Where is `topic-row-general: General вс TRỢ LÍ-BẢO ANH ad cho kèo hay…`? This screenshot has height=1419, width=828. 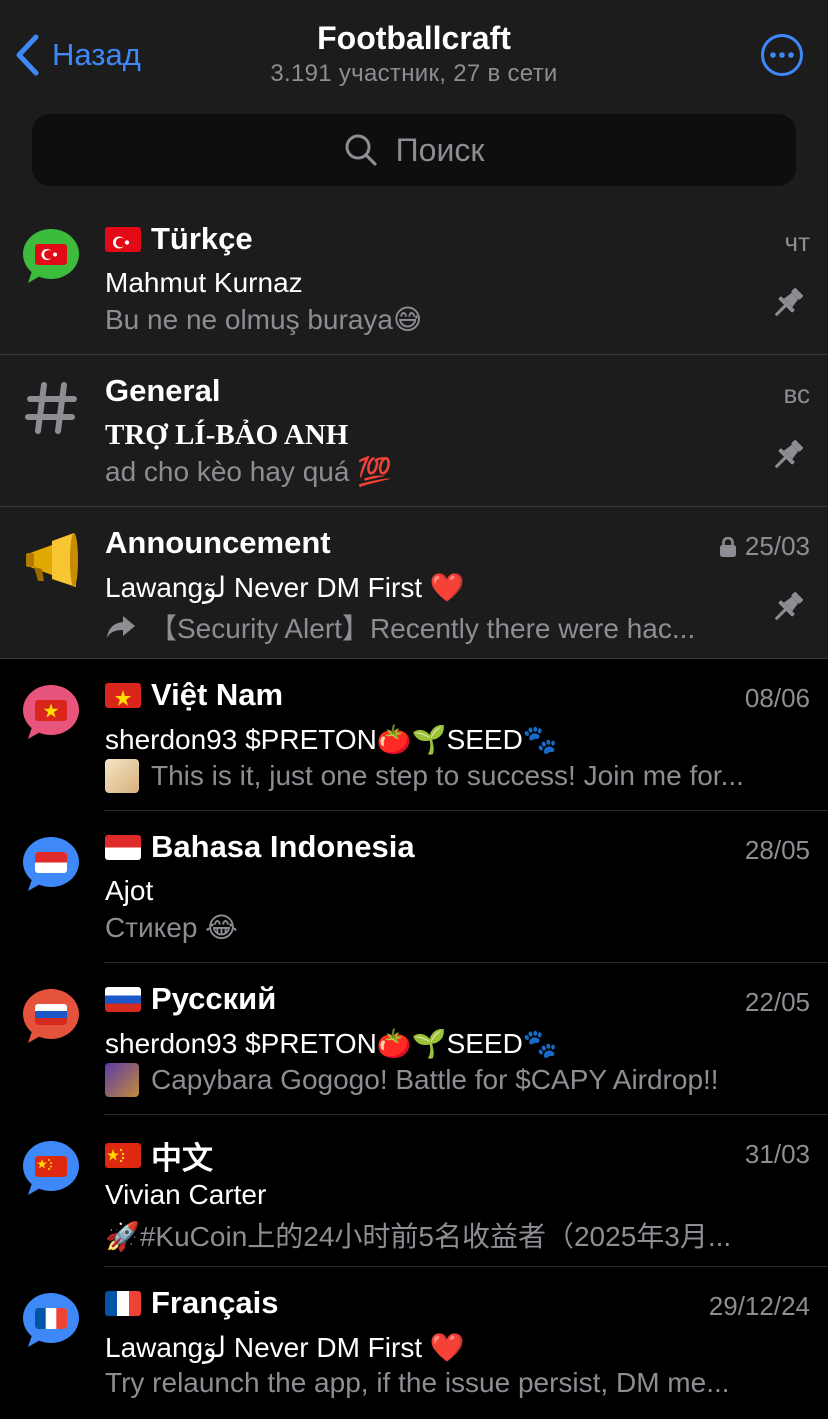
topic-row-general: General вс TRỢ LÍ-BẢO ANH ad cho kèo hay… is located at coordinates (414, 431).